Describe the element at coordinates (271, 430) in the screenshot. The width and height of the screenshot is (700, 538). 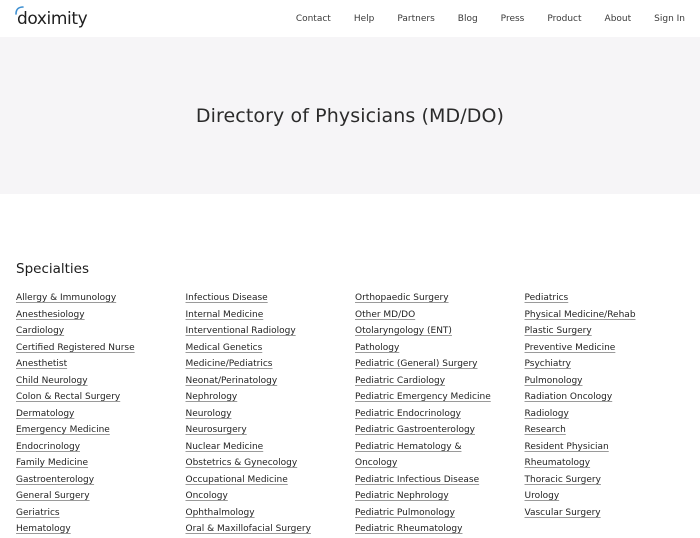
I see `specialty-link: Neurosurgery` at that location.